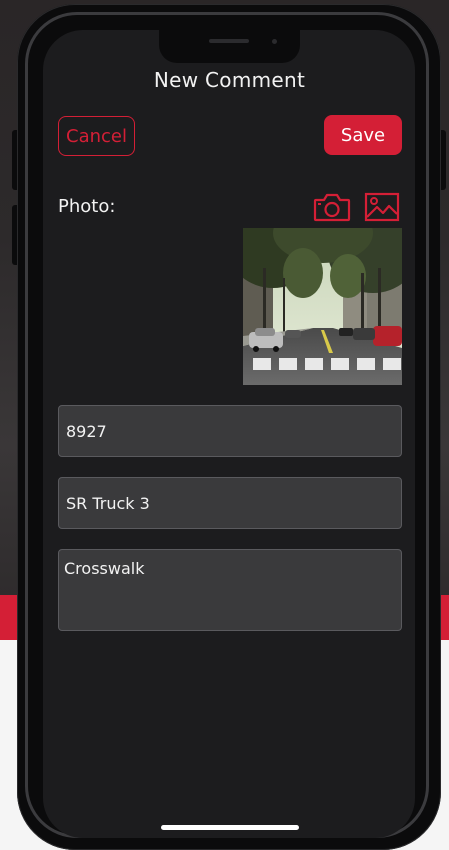  I want to click on speaker-grille, so click(229, 41).